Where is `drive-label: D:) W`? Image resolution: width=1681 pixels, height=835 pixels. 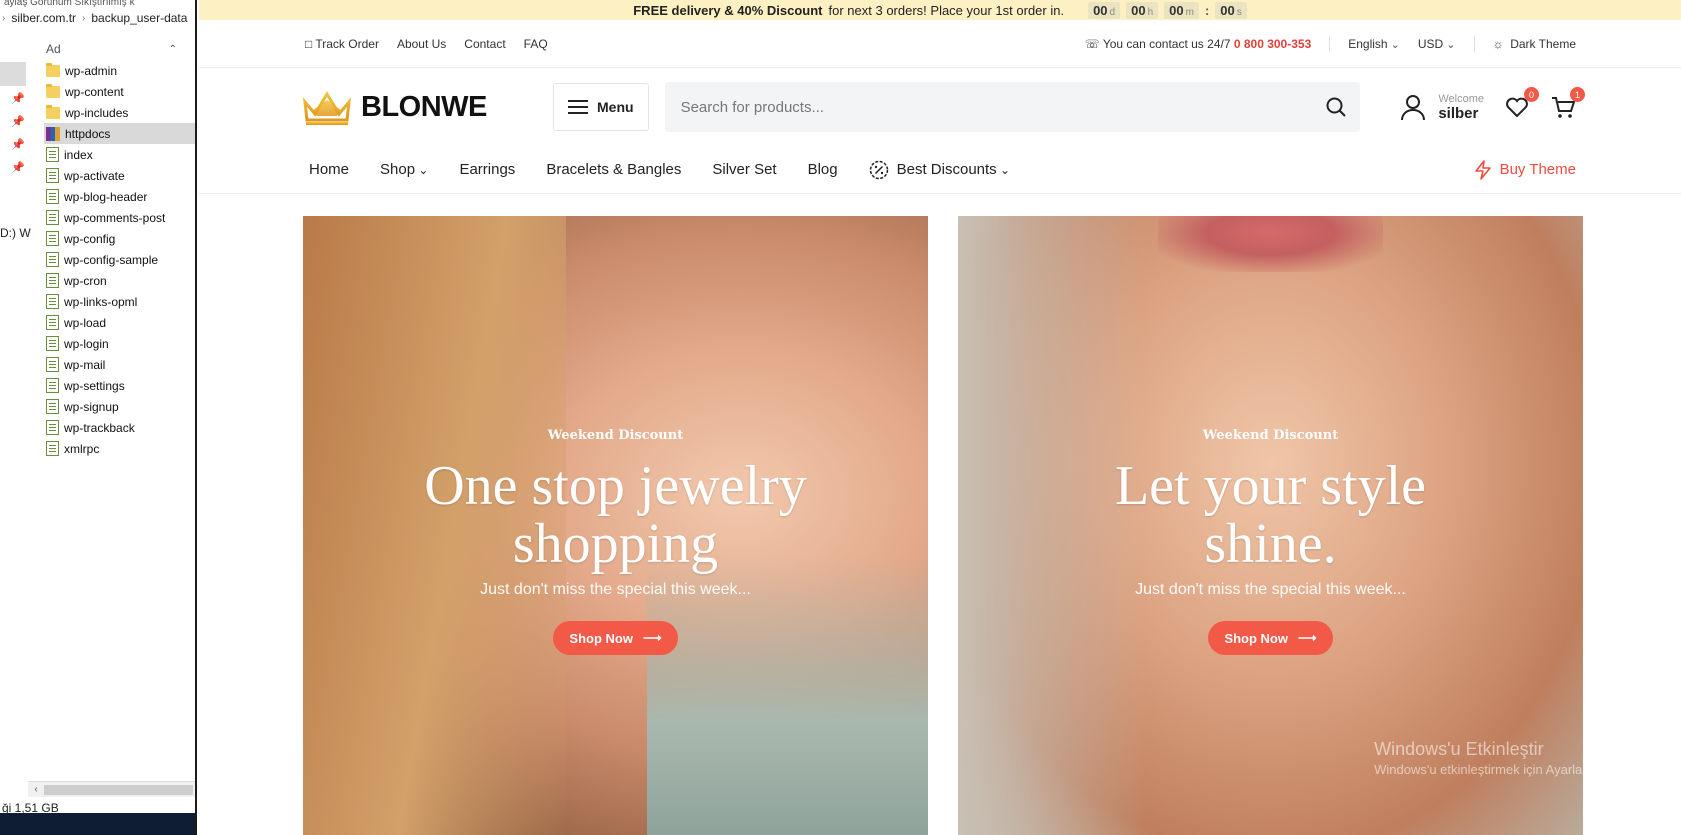 drive-label: D:) W is located at coordinates (15, 233).